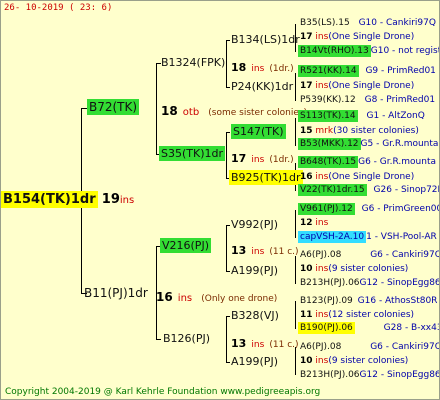 Image resolution: width=440 pixels, height=400 pixels. What do you see at coordinates (328, 100) in the screenshot?
I see `queen-name: P539(KK).12` at bounding box center [328, 100].